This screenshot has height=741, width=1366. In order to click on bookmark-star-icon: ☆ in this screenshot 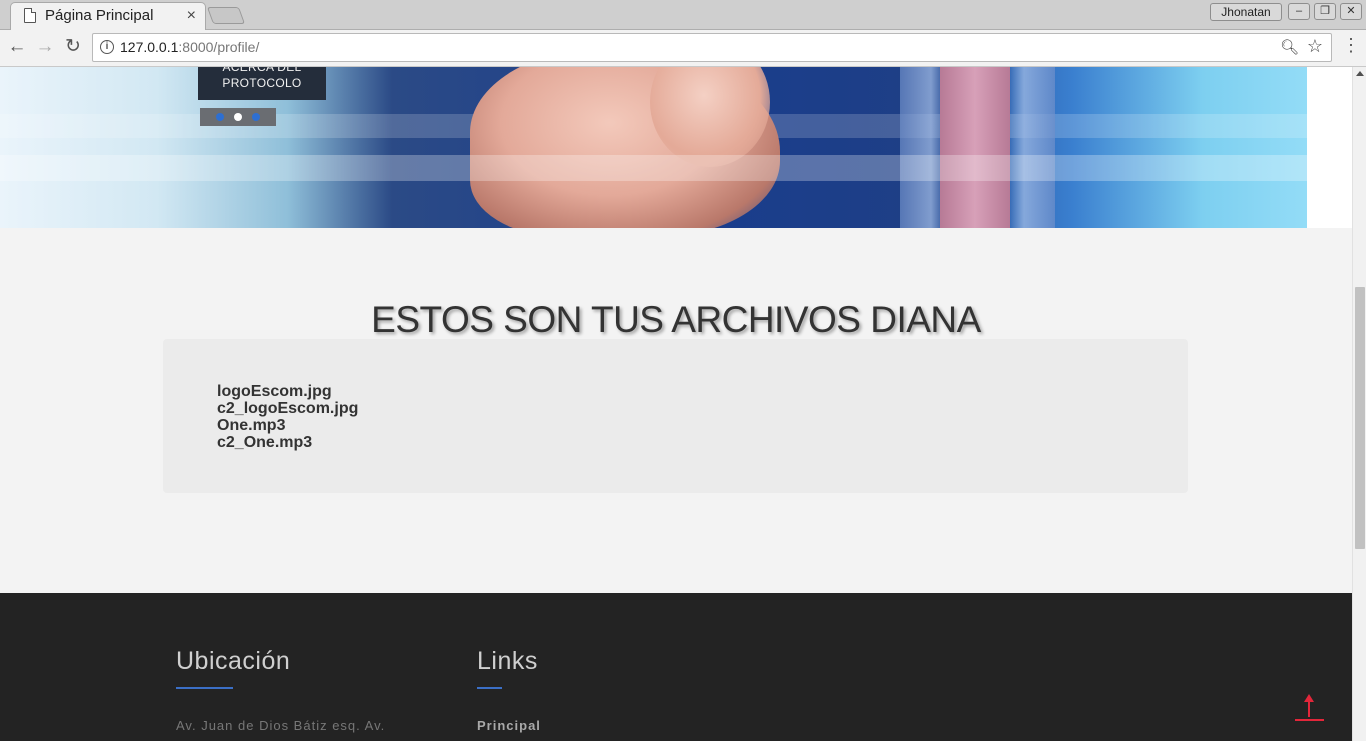, I will do `click(1315, 46)`.